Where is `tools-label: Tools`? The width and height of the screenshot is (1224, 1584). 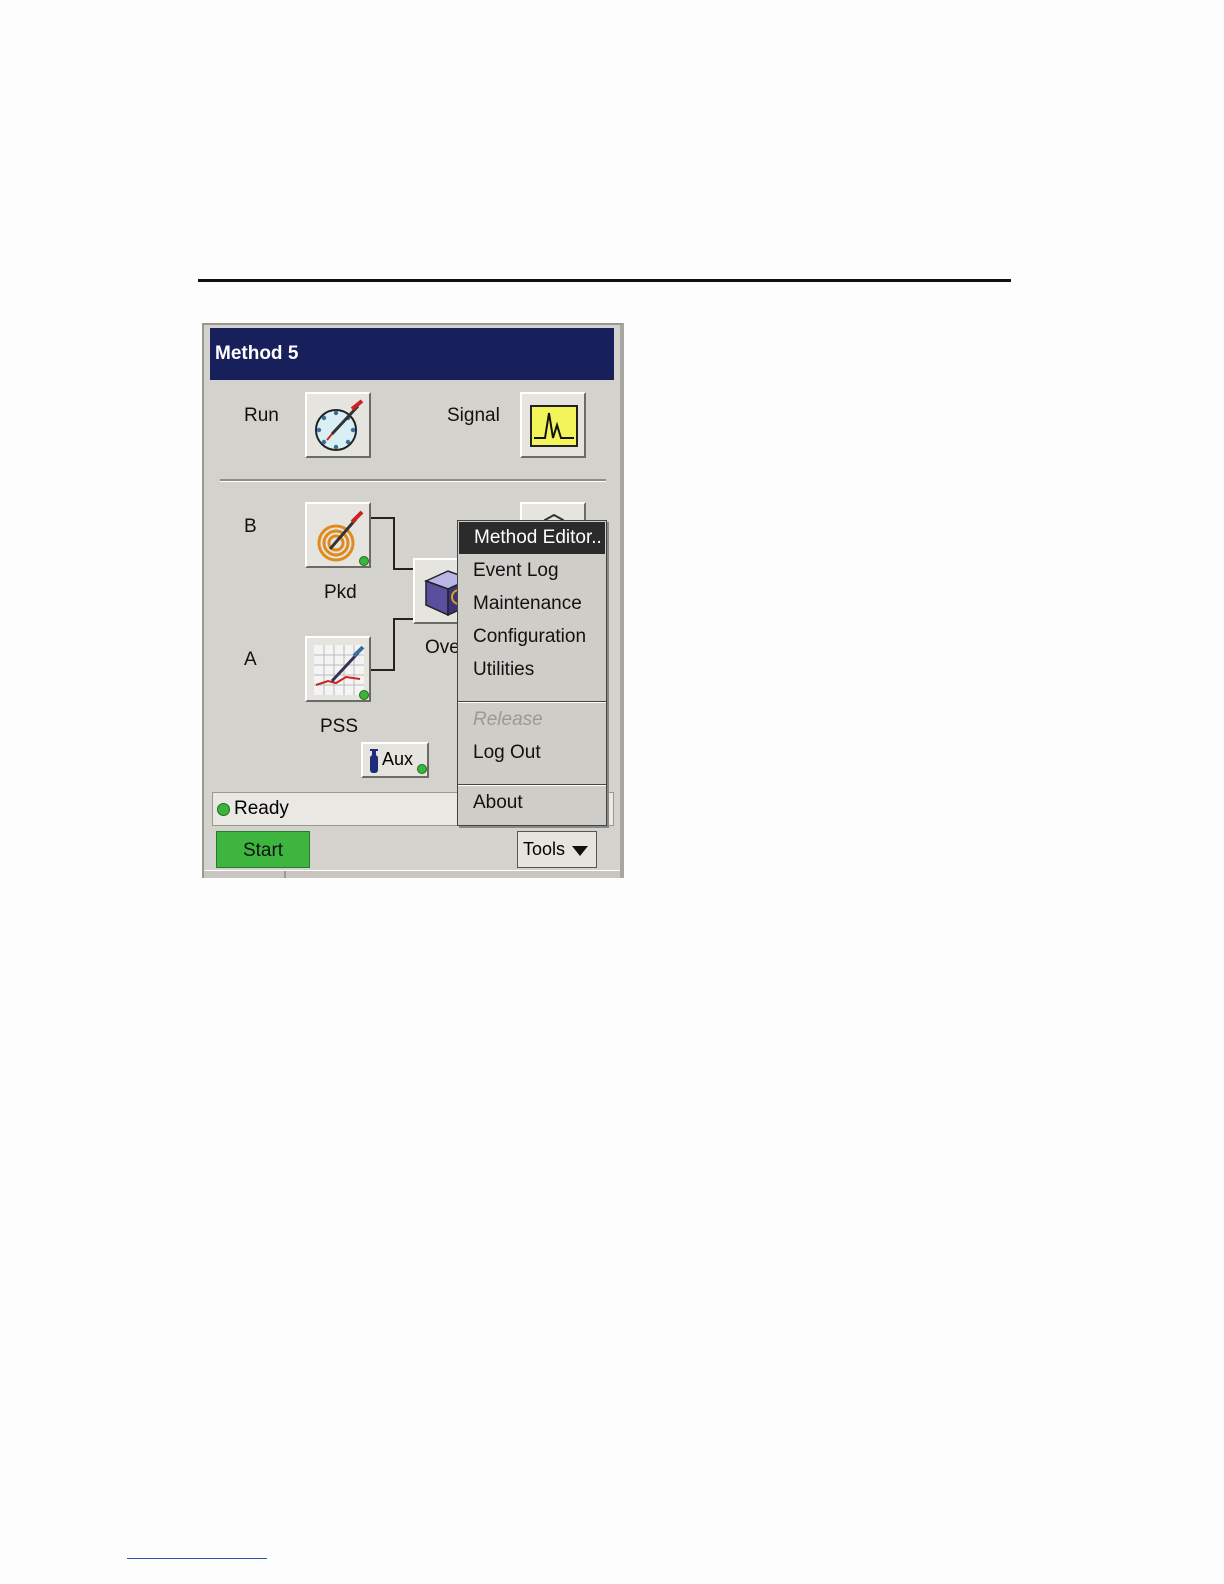
tools-label: Tools is located at coordinates (544, 849).